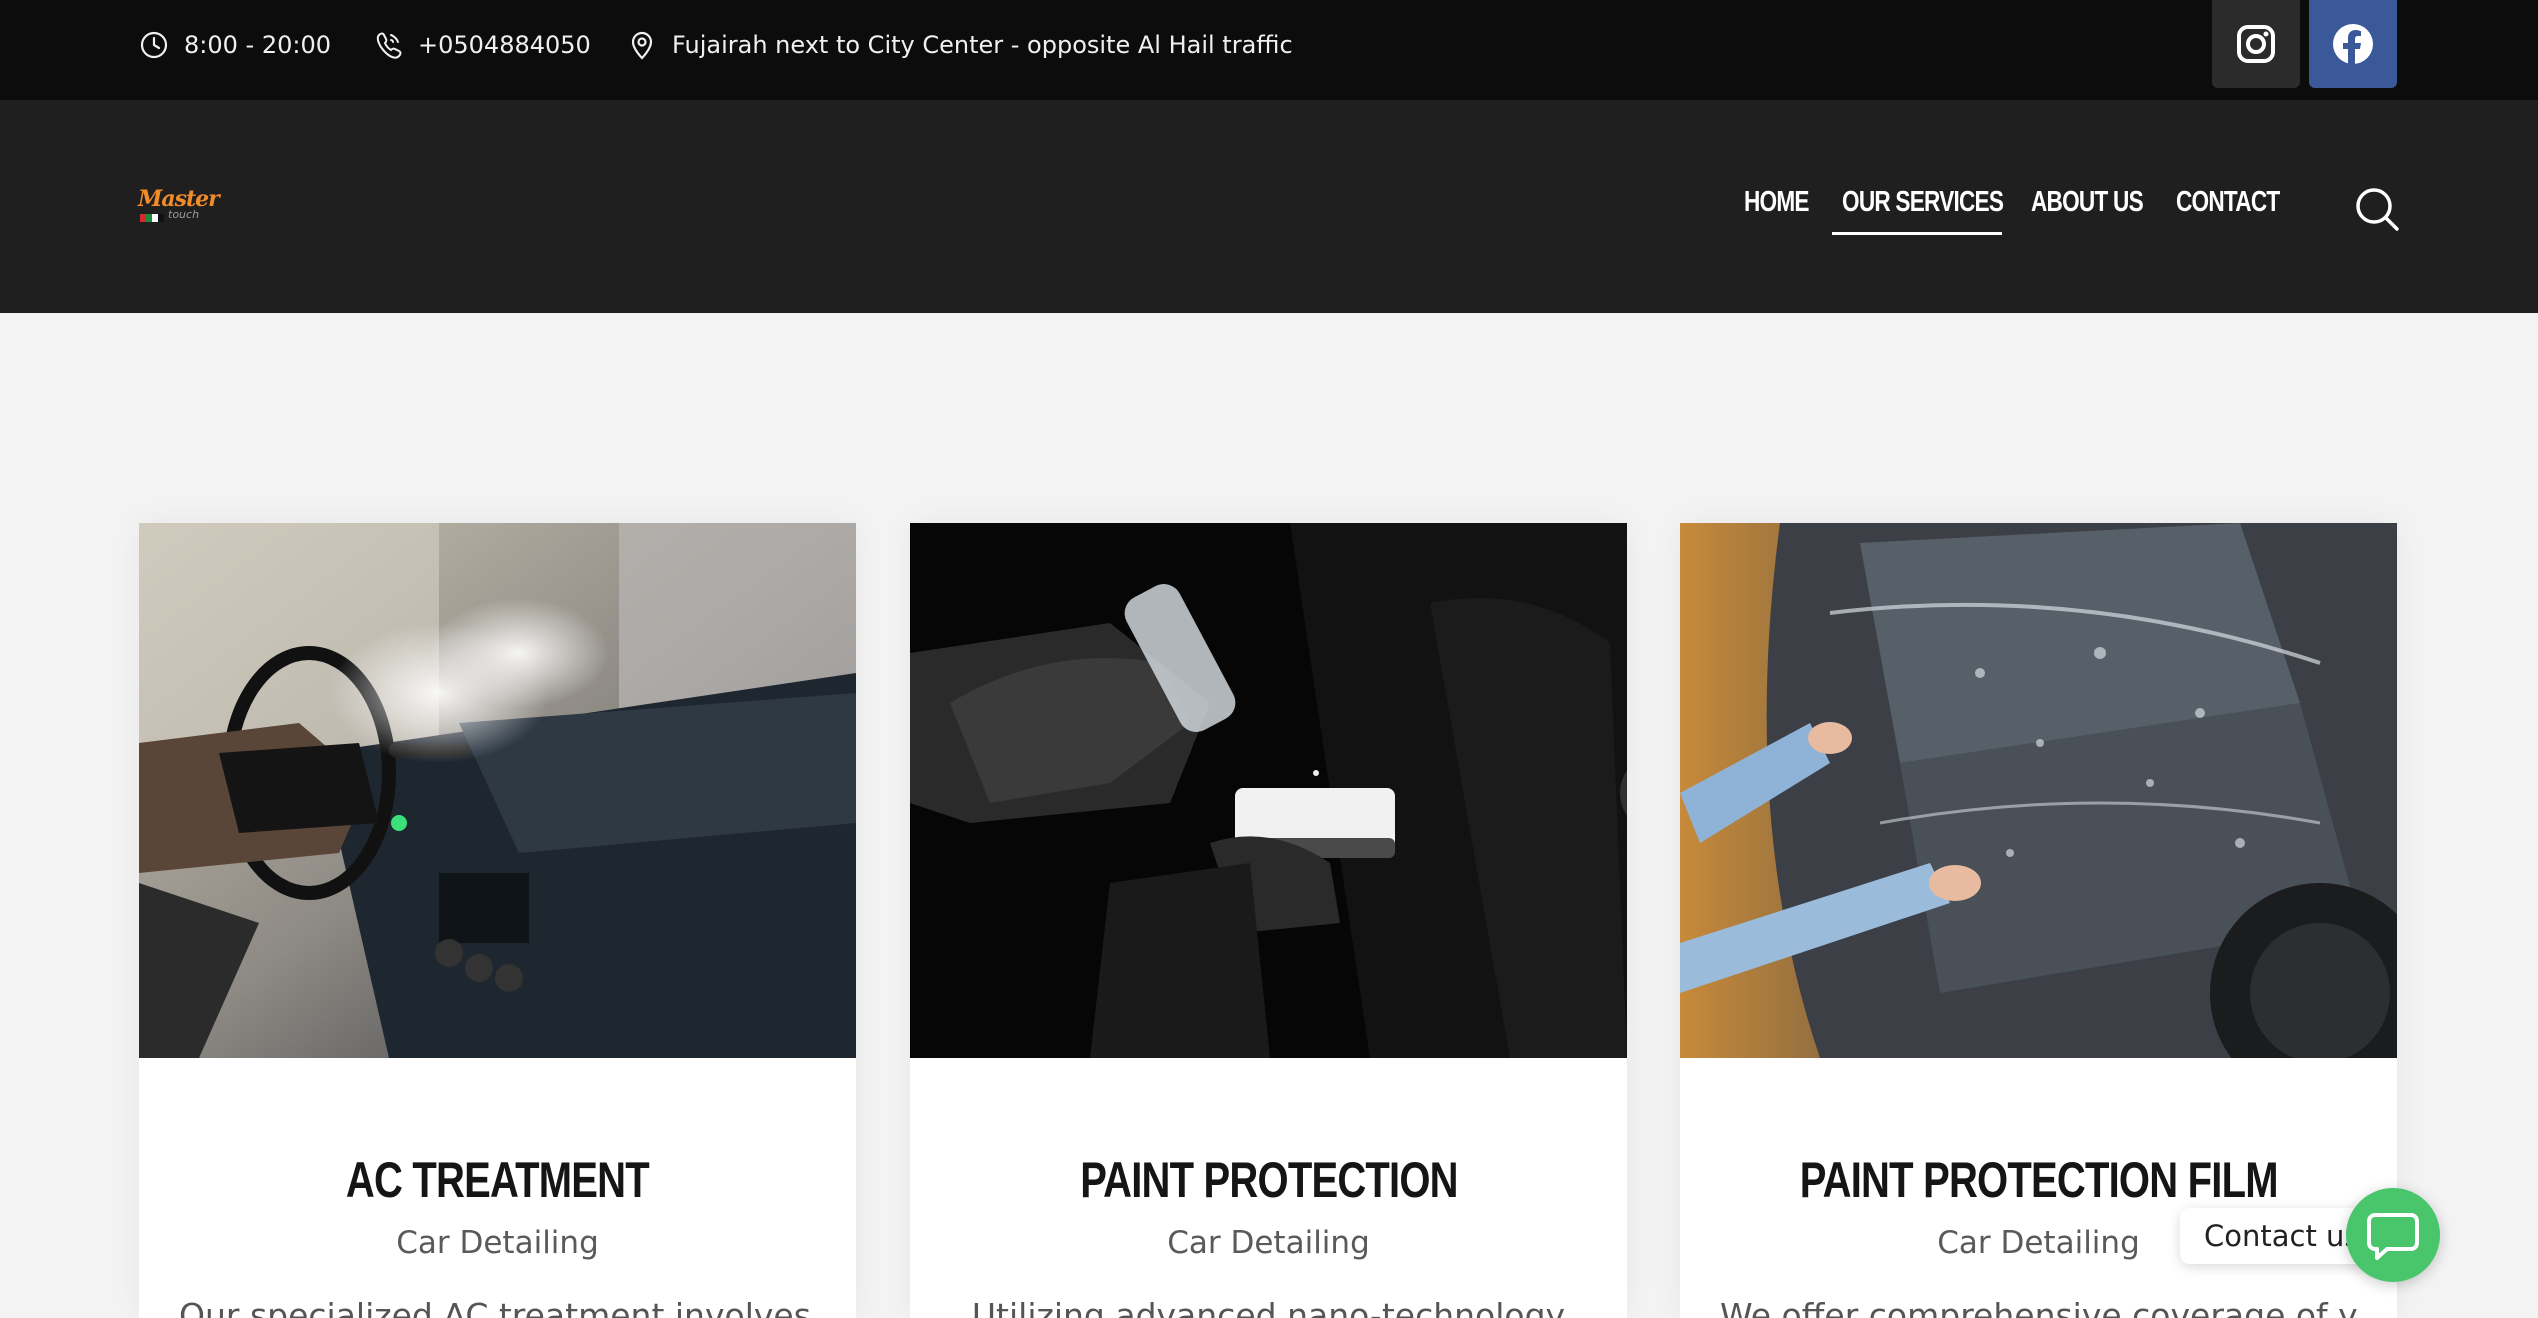 This screenshot has width=2538, height=1318. I want to click on nav-about-us: ABOUT US, so click(2087, 202).